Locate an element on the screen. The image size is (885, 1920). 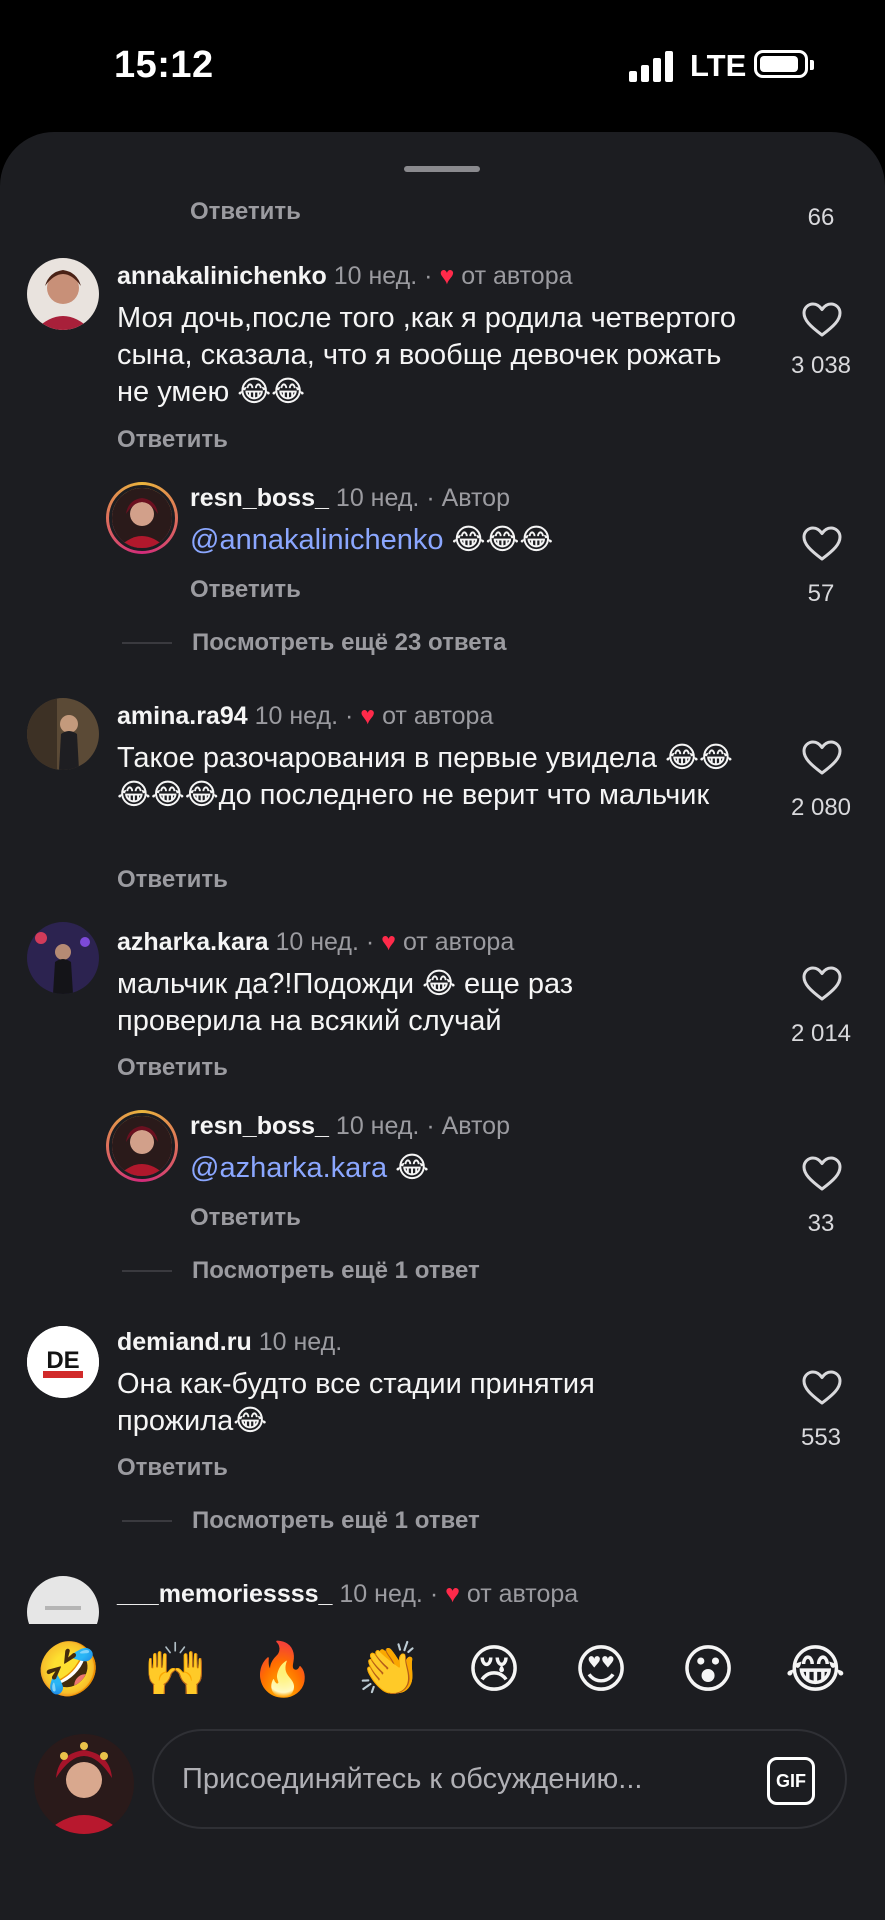
mention-link: @annakalinichenko is located at coordinates (317, 540).